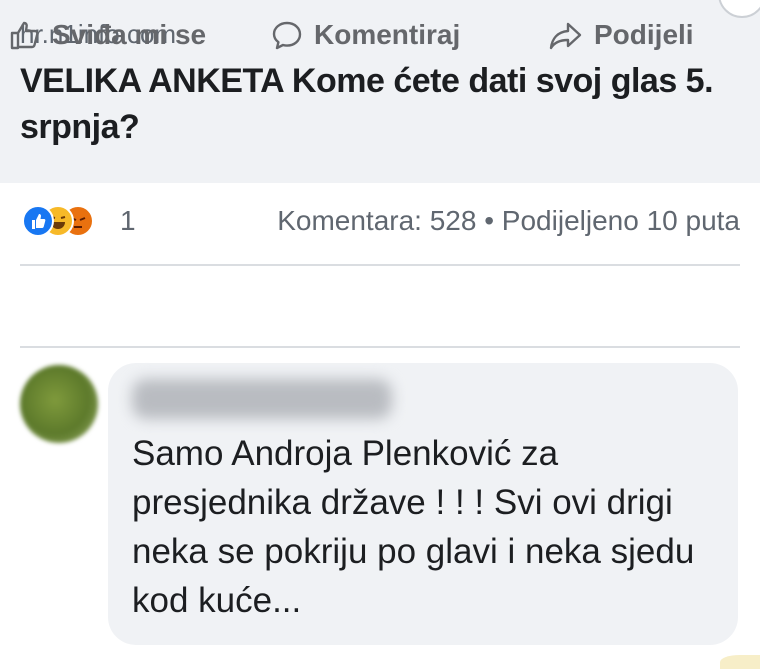 The image size is (760, 669). What do you see at coordinates (644, 34) in the screenshot?
I see `share-label: Podijeli` at bounding box center [644, 34].